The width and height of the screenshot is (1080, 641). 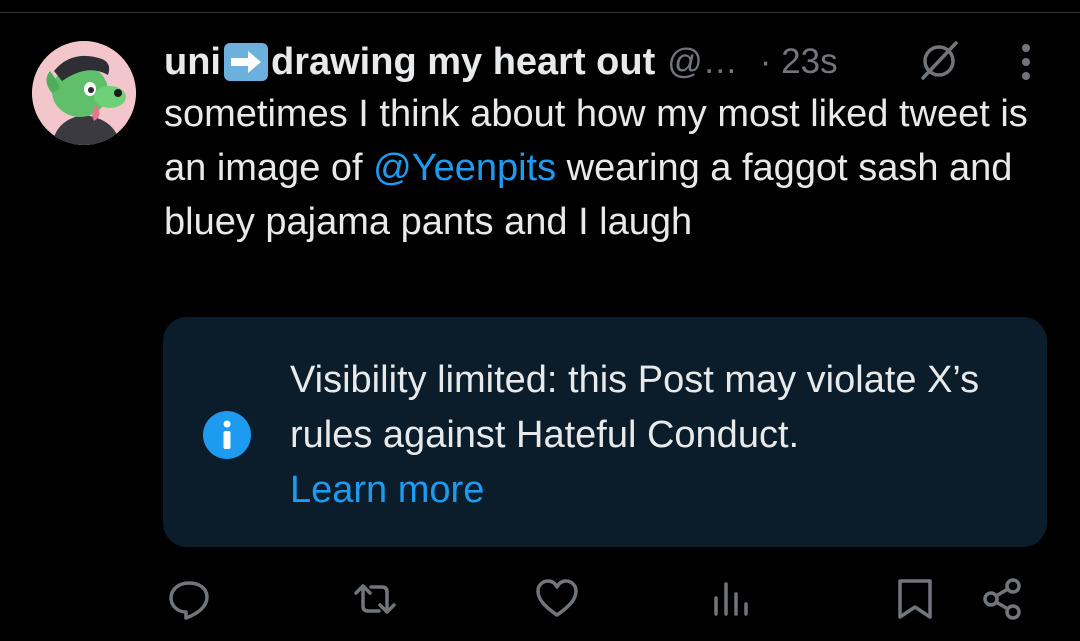 I want to click on muted-conversation-icon, so click(x=939, y=61).